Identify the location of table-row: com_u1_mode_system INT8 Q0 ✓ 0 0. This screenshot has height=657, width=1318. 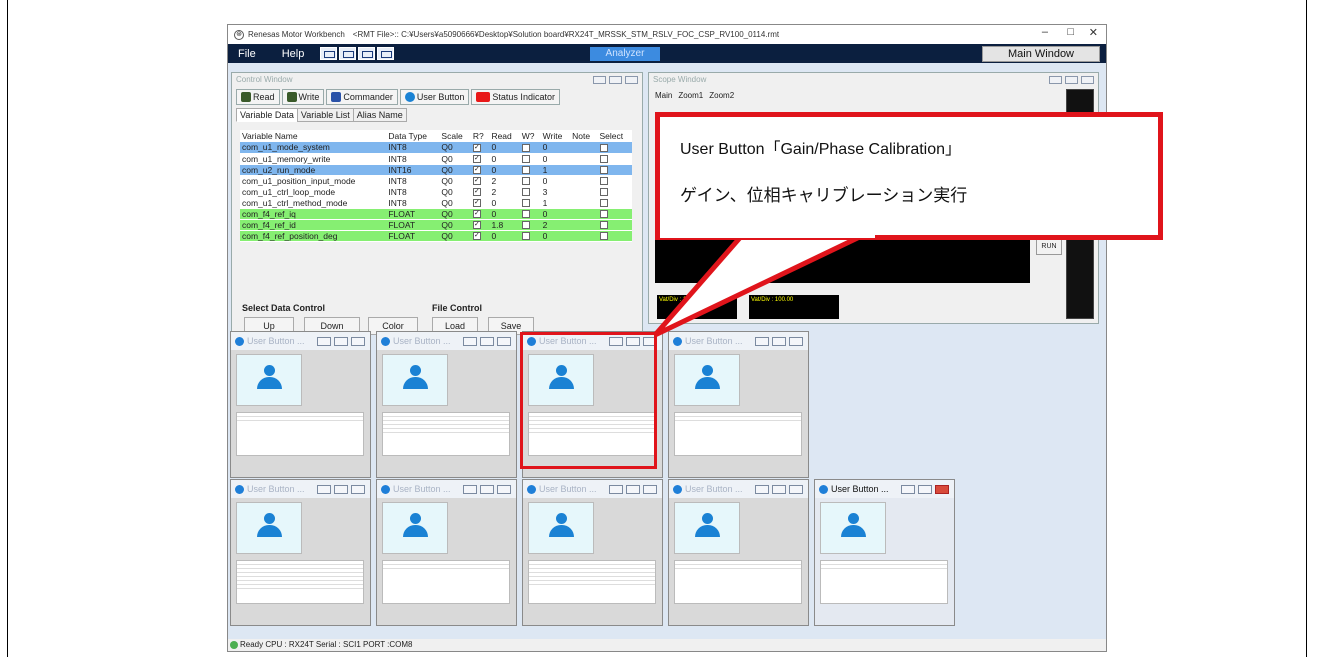
(436, 148).